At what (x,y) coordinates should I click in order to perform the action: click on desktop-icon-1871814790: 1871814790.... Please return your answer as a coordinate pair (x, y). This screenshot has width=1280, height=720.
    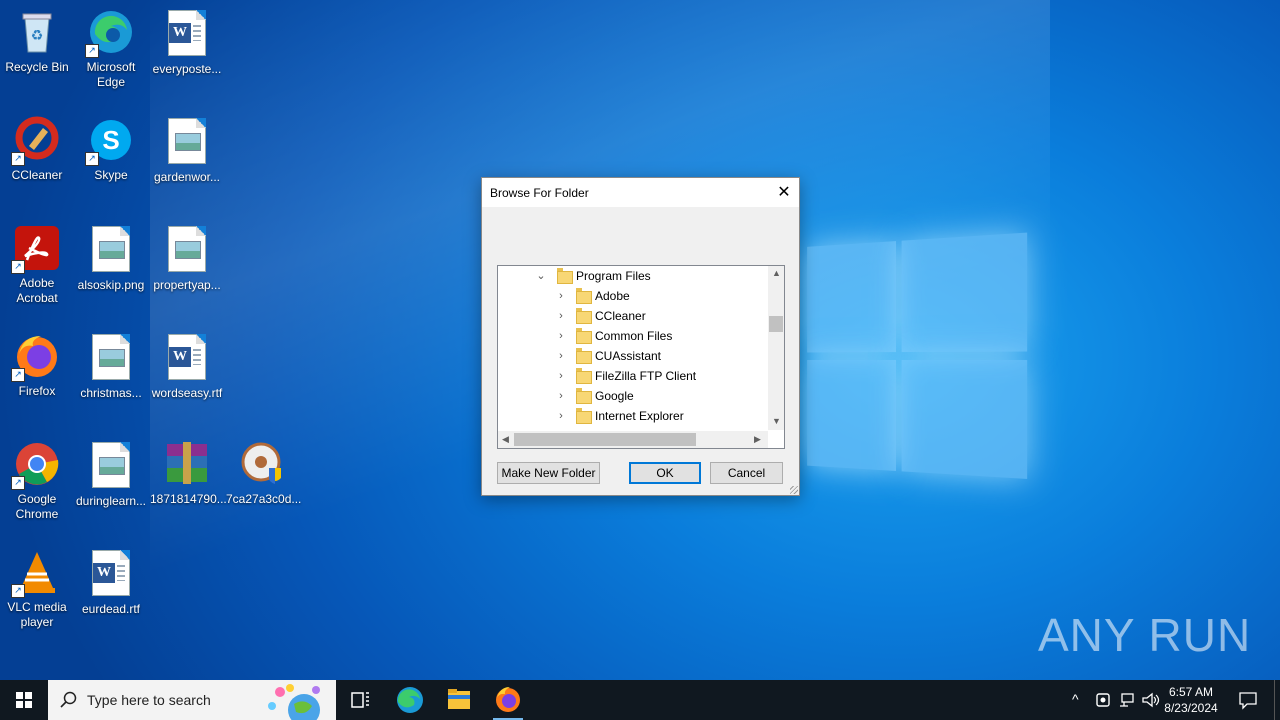
    Looking at the image, I should click on (188, 473).